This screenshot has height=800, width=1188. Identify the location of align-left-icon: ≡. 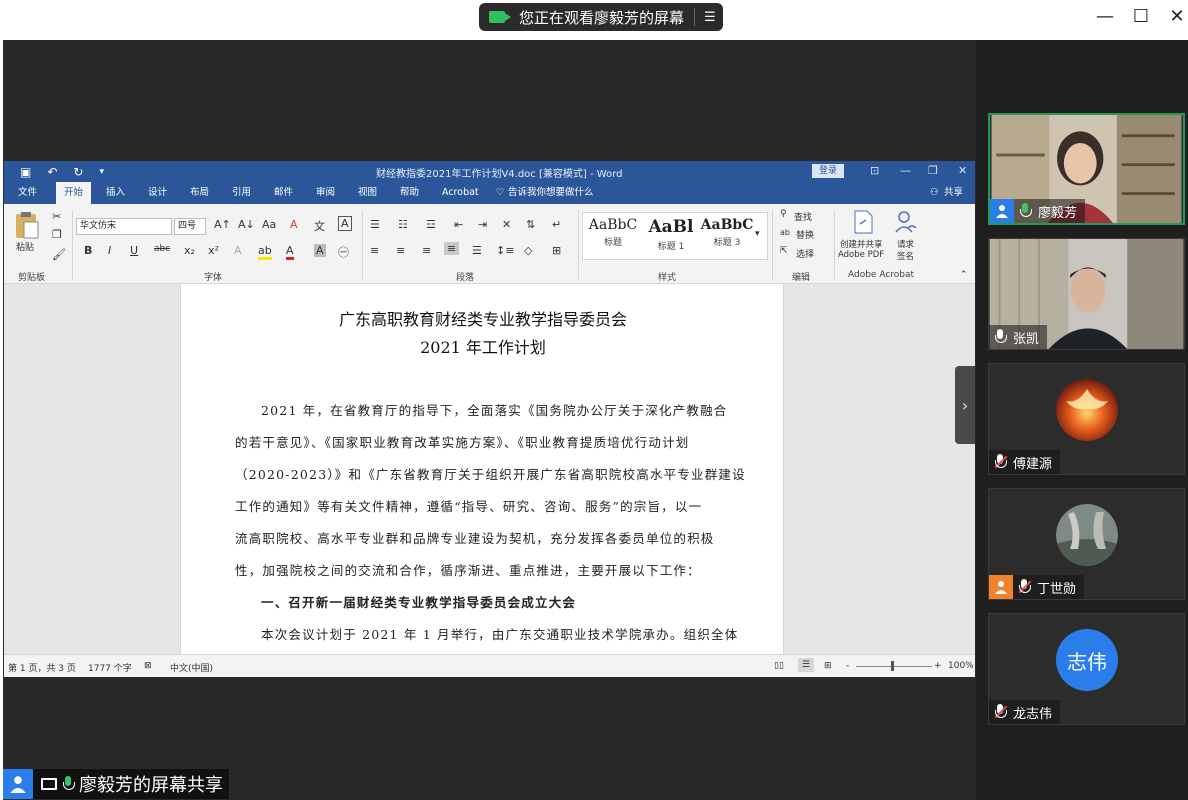
(374, 250).